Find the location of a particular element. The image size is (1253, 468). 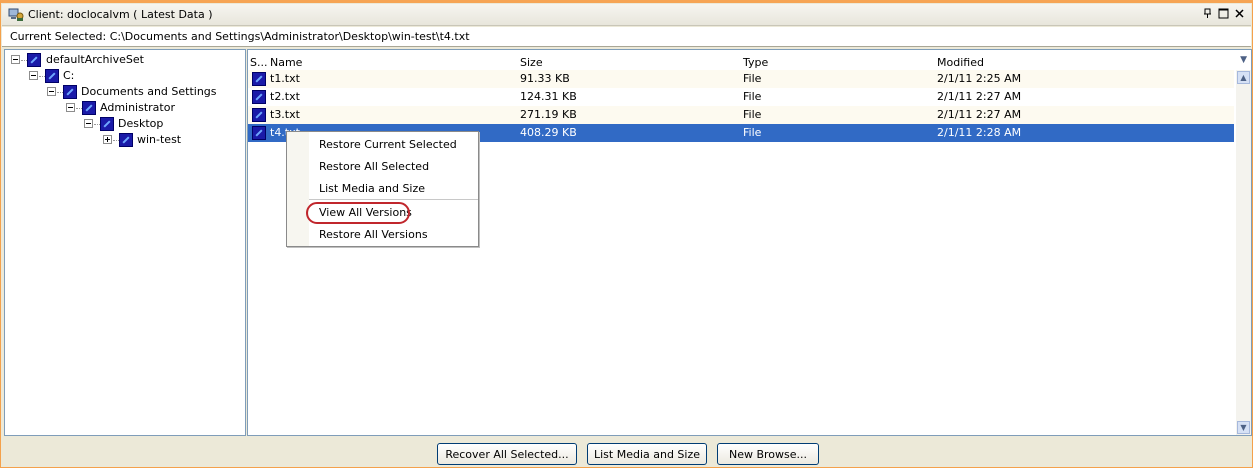

tree-item-label: Administrator is located at coordinates (137, 107).